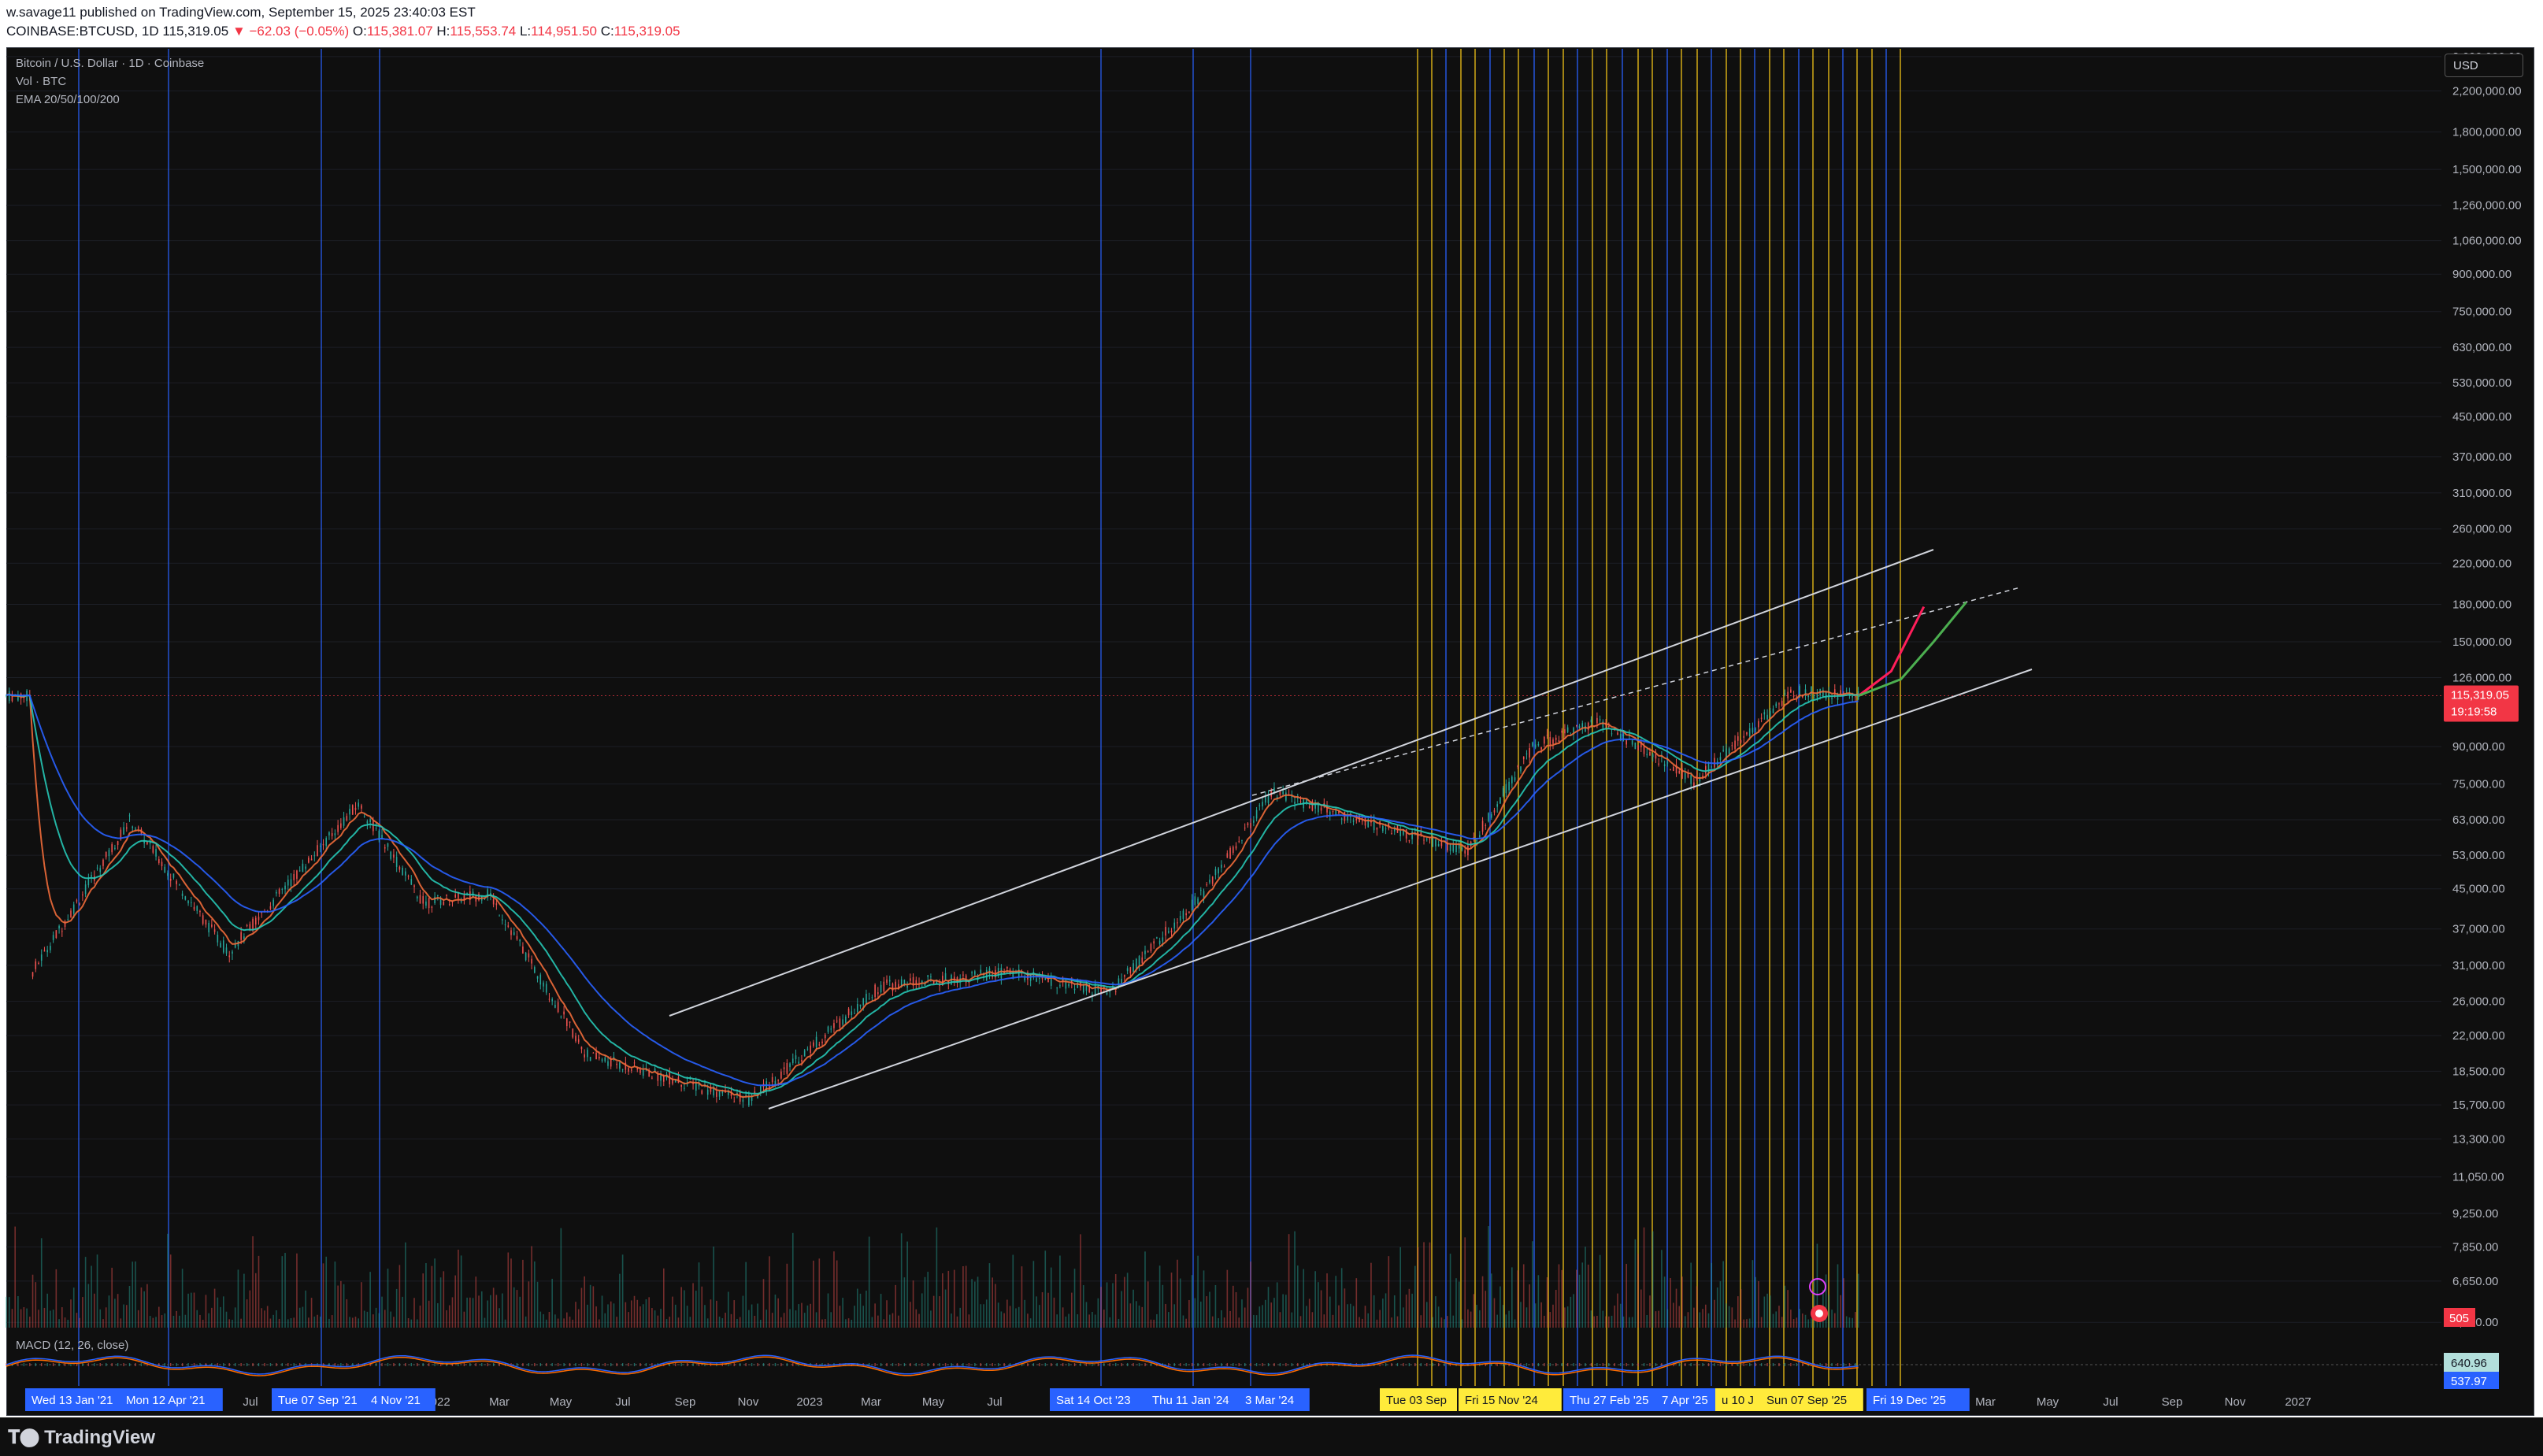  I want to click on price-tick-label: 310,000.00, so click(2481, 493).